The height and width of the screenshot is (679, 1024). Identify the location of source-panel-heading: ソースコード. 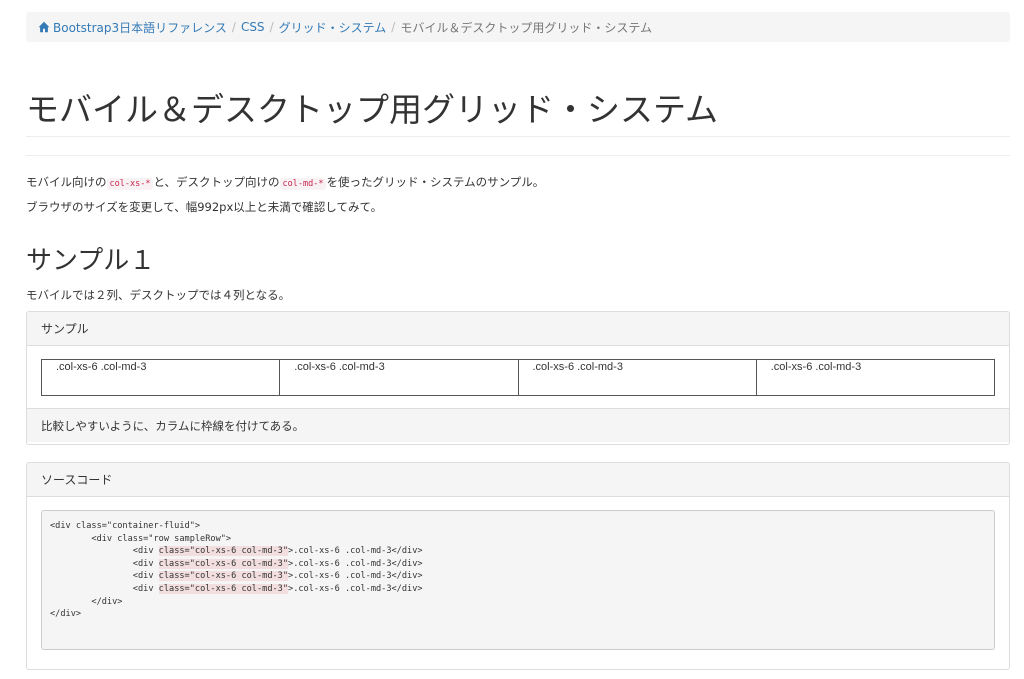
(518, 480).